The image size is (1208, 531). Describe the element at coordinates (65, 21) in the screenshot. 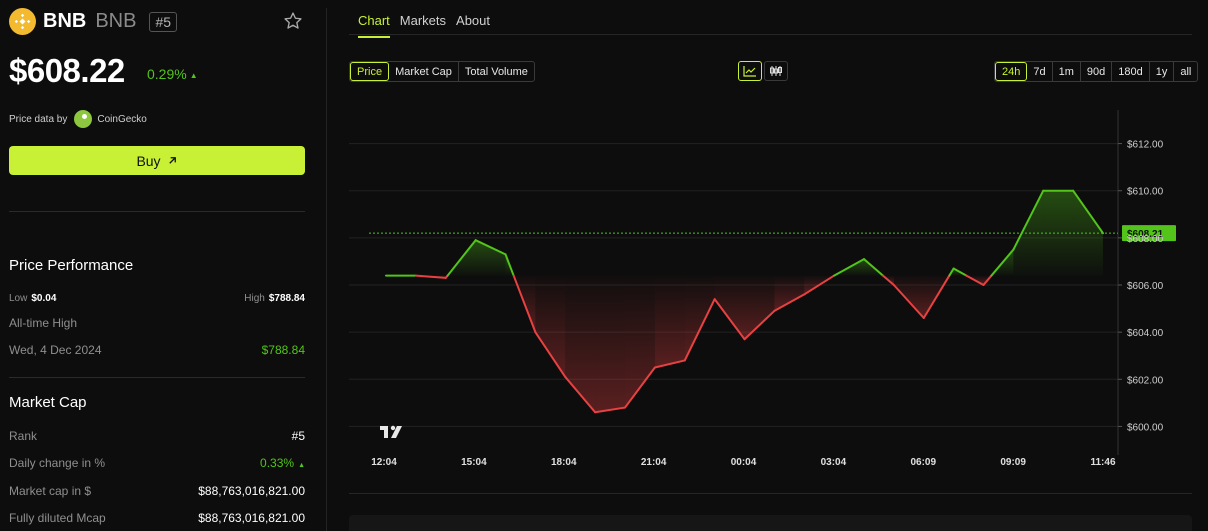

I see `coin-name: BNB` at that location.